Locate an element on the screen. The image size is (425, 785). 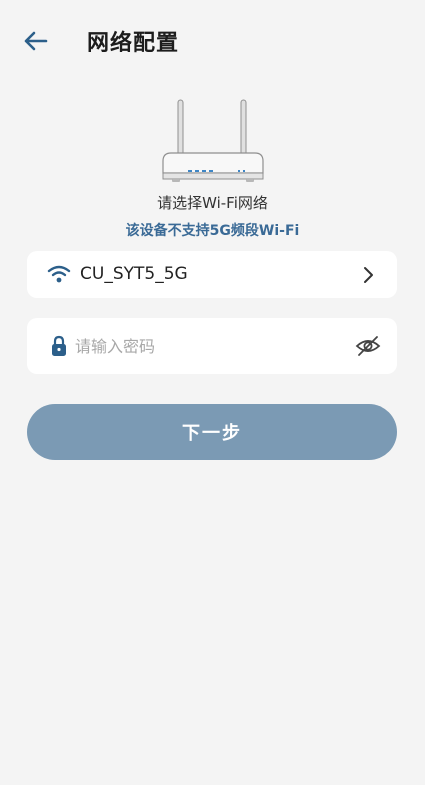
eye-off-icon is located at coordinates (368, 346).